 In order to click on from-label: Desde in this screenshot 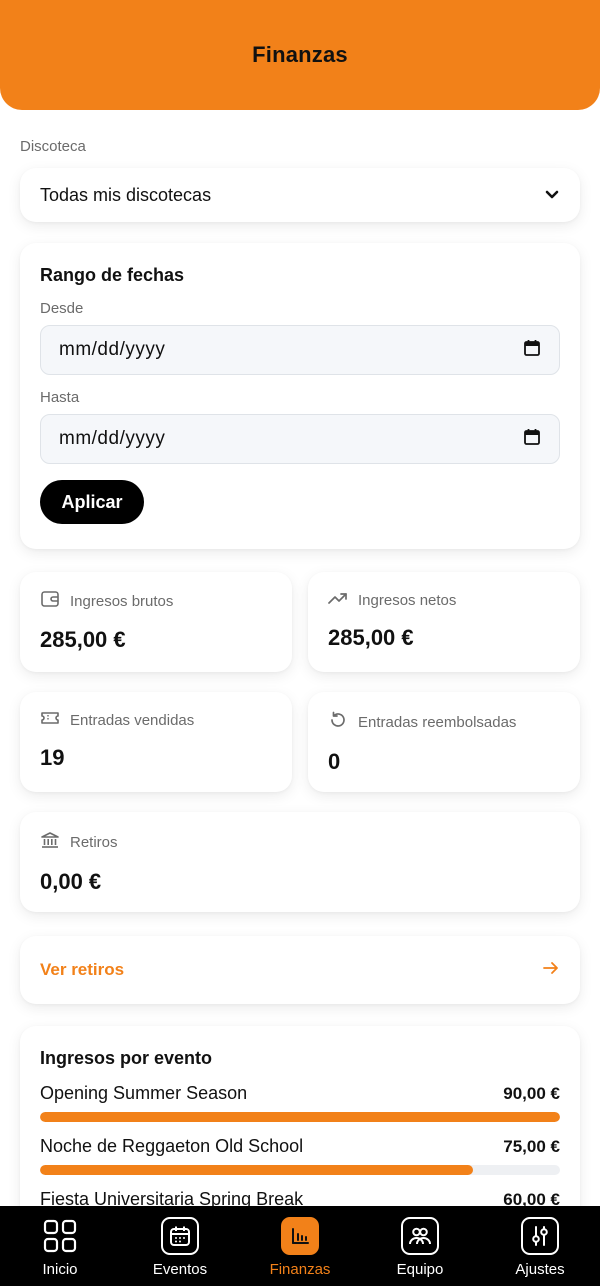, I will do `click(62, 308)`.